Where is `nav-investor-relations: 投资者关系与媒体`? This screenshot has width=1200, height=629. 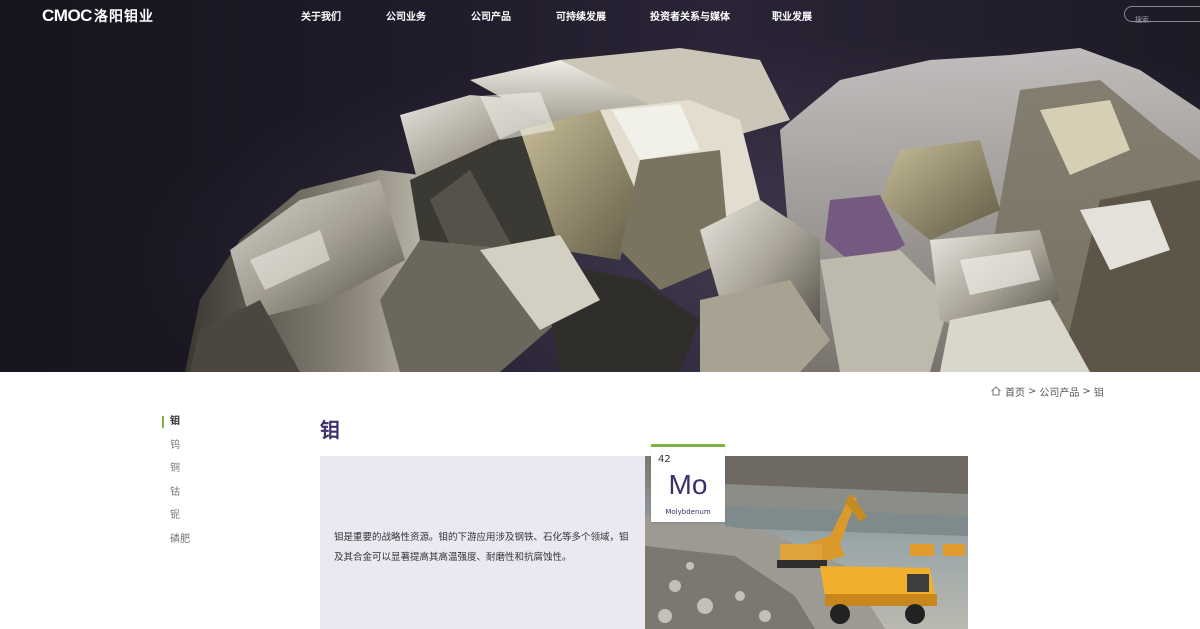
nav-investor-relations: 投资者关系与媒体 is located at coordinates (690, 15).